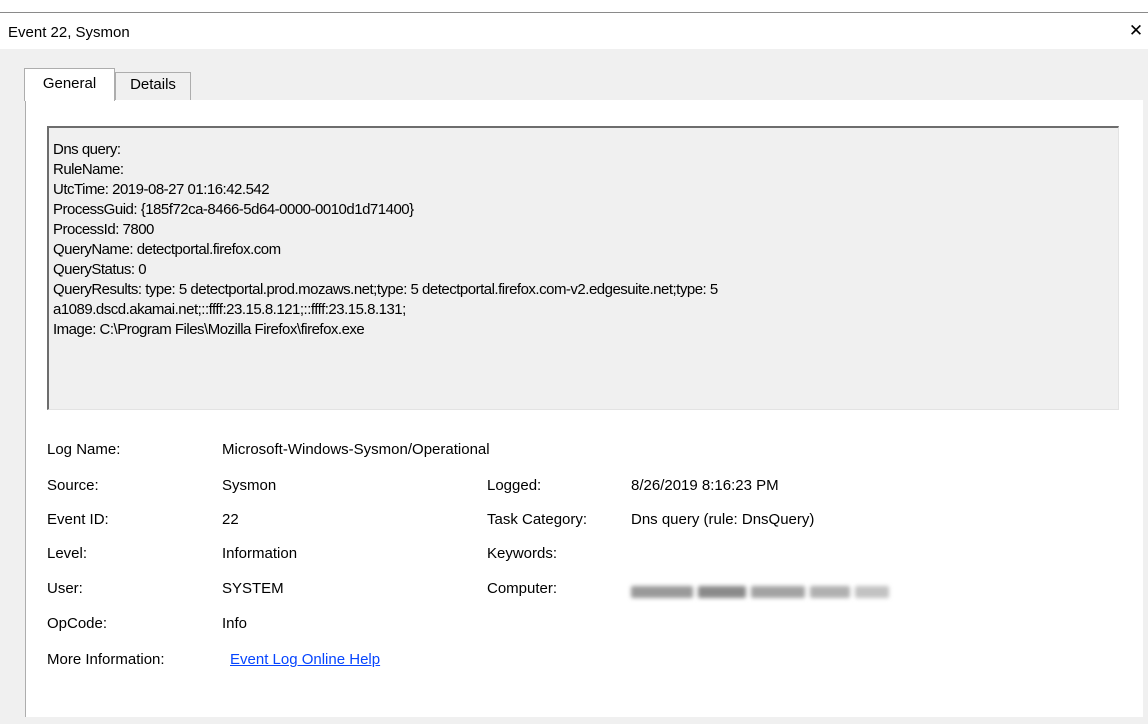 The image size is (1148, 724). Describe the element at coordinates (100, 269) in the screenshot. I see `description-line: QueryStatus: 0` at that location.